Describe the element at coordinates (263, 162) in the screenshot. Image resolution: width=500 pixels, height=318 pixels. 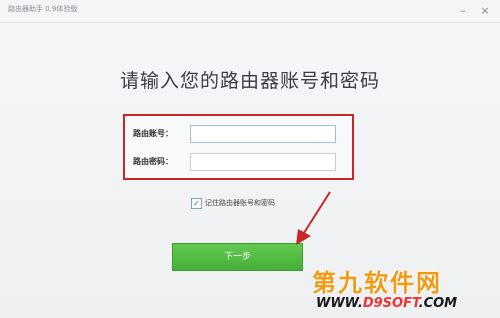
I see `password-input` at that location.